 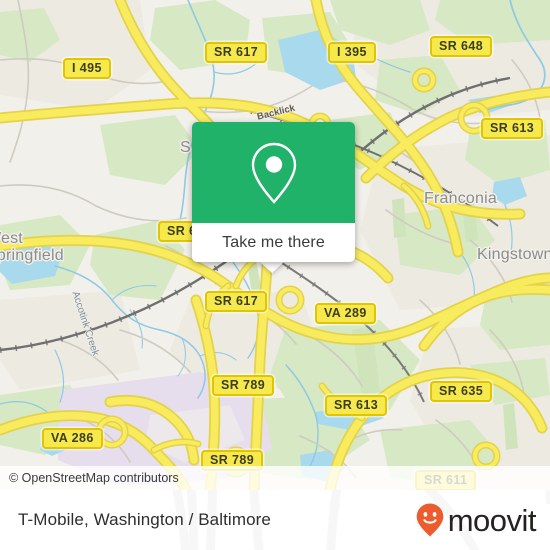 I want to click on take-me-there-button: Take me there, so click(x=273, y=242).